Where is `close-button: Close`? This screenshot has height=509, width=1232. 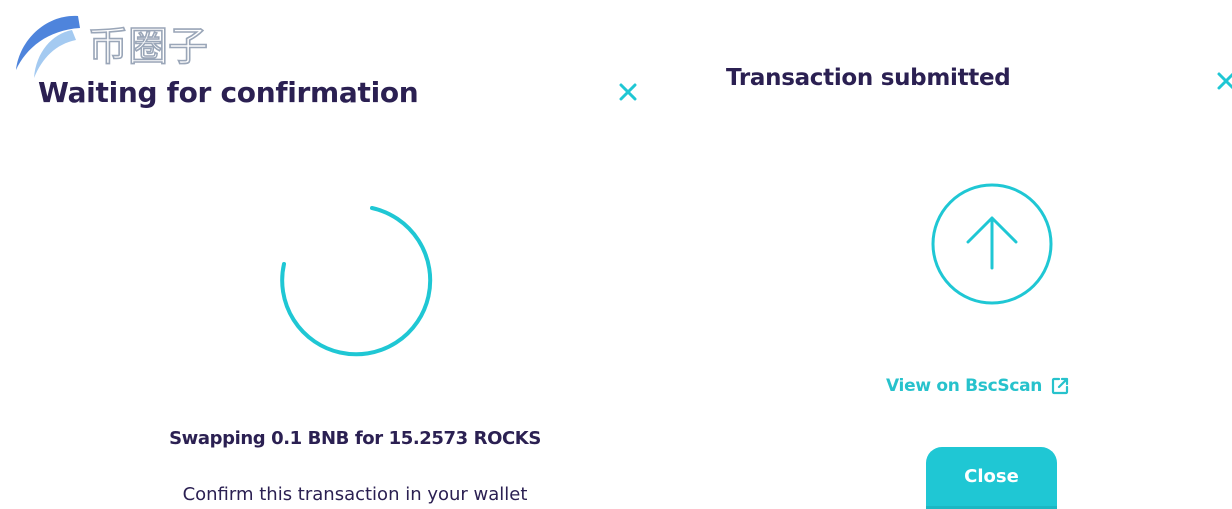
close-button: Close is located at coordinates (991, 478).